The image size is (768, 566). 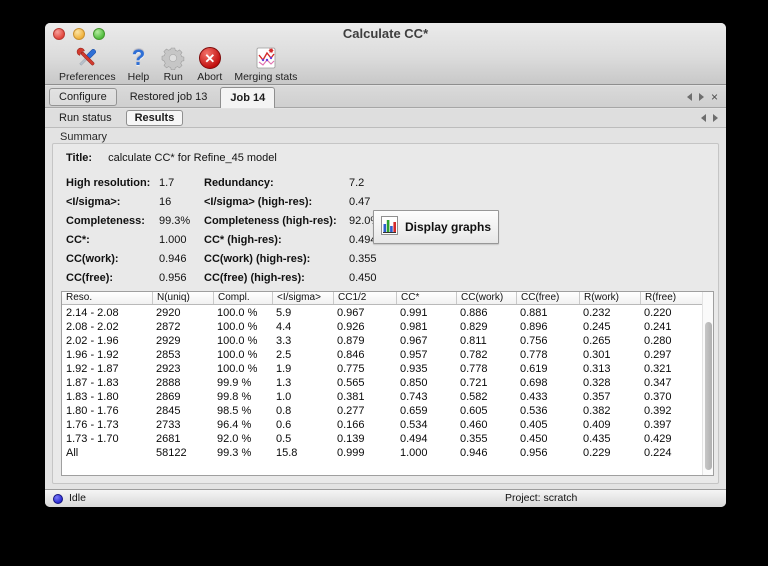 I want to click on preferences-button: Preferences, so click(x=87, y=65).